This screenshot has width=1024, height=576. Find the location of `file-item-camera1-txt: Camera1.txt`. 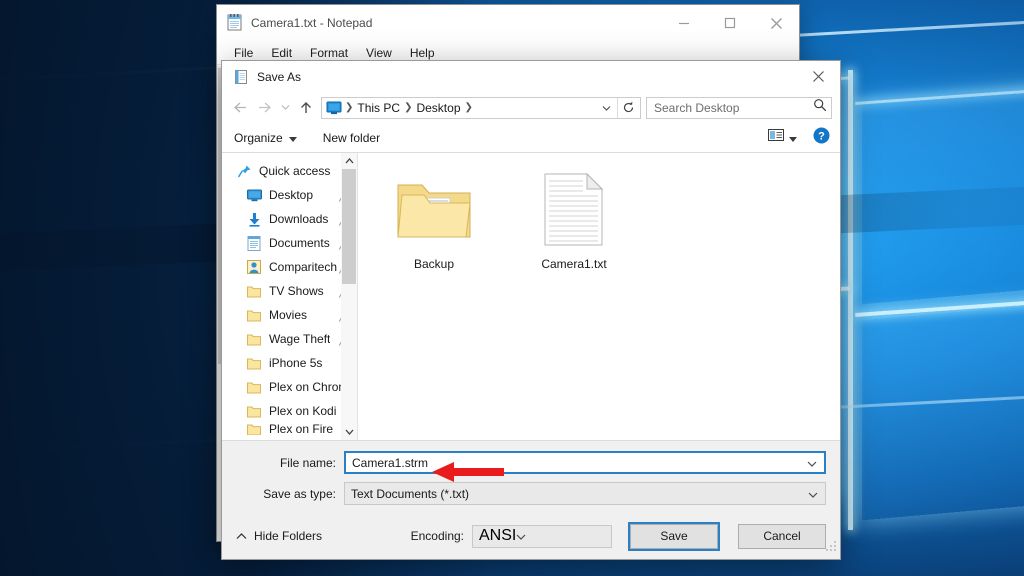

file-item-camera1-txt: Camera1.txt is located at coordinates (574, 219).